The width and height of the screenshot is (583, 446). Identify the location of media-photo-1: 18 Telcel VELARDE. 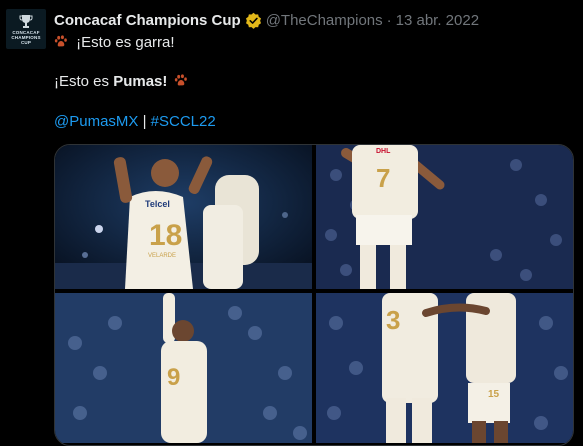
(183, 217).